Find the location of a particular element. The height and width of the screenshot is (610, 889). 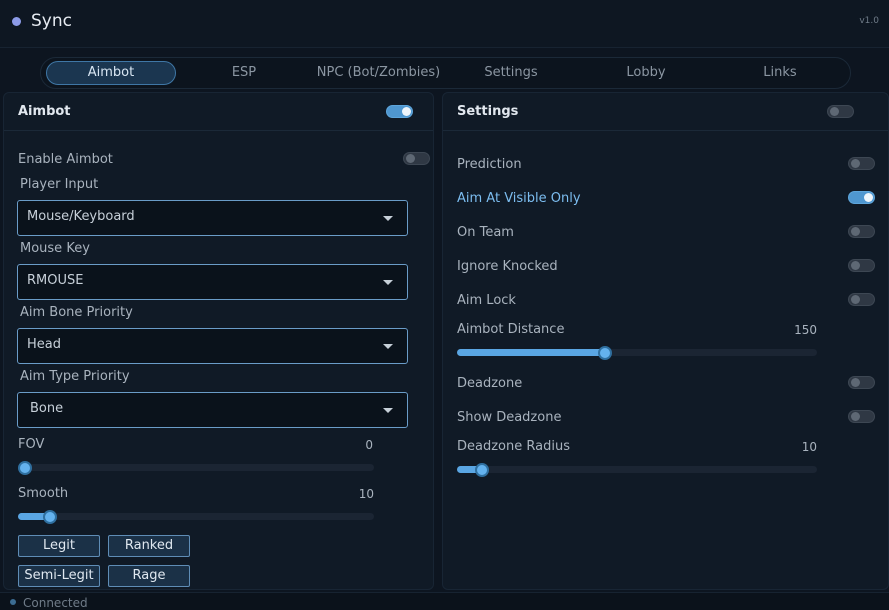

ignore-knocked-label: Ignore Knocked is located at coordinates (507, 266).